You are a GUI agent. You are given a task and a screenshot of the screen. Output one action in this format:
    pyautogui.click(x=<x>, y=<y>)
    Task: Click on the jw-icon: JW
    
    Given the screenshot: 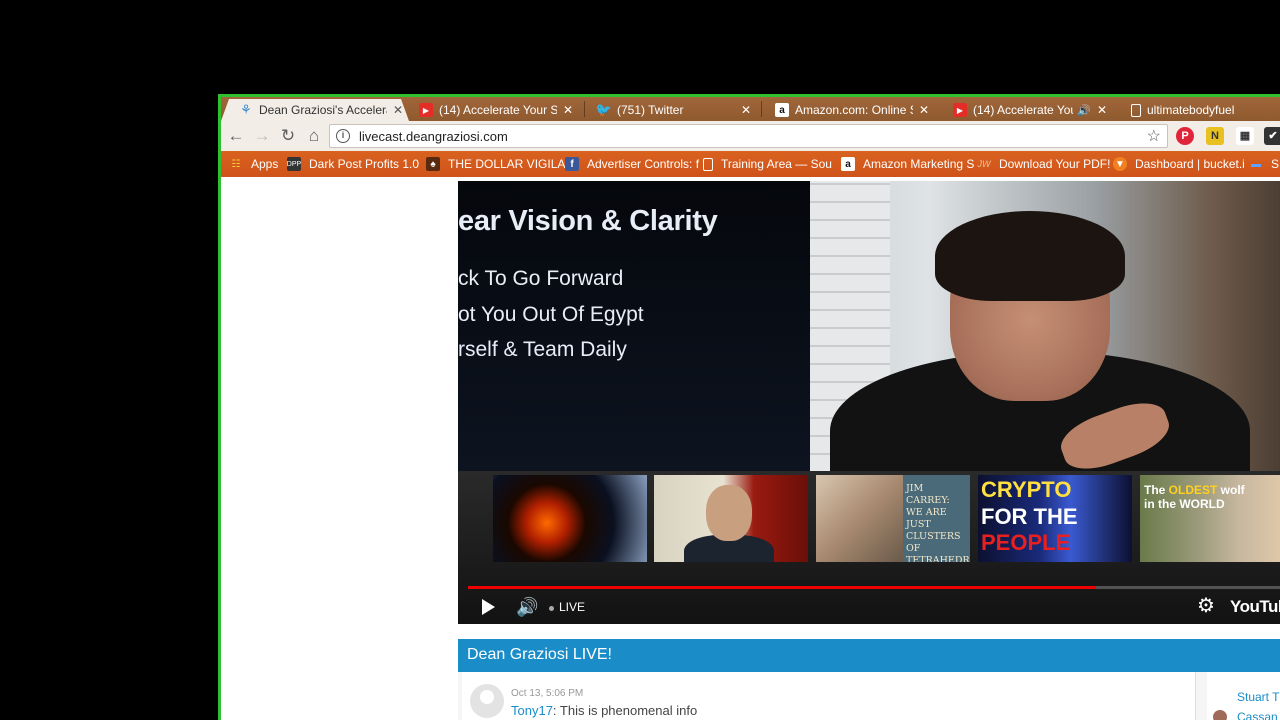 What is the action you would take?
    pyautogui.click(x=984, y=164)
    